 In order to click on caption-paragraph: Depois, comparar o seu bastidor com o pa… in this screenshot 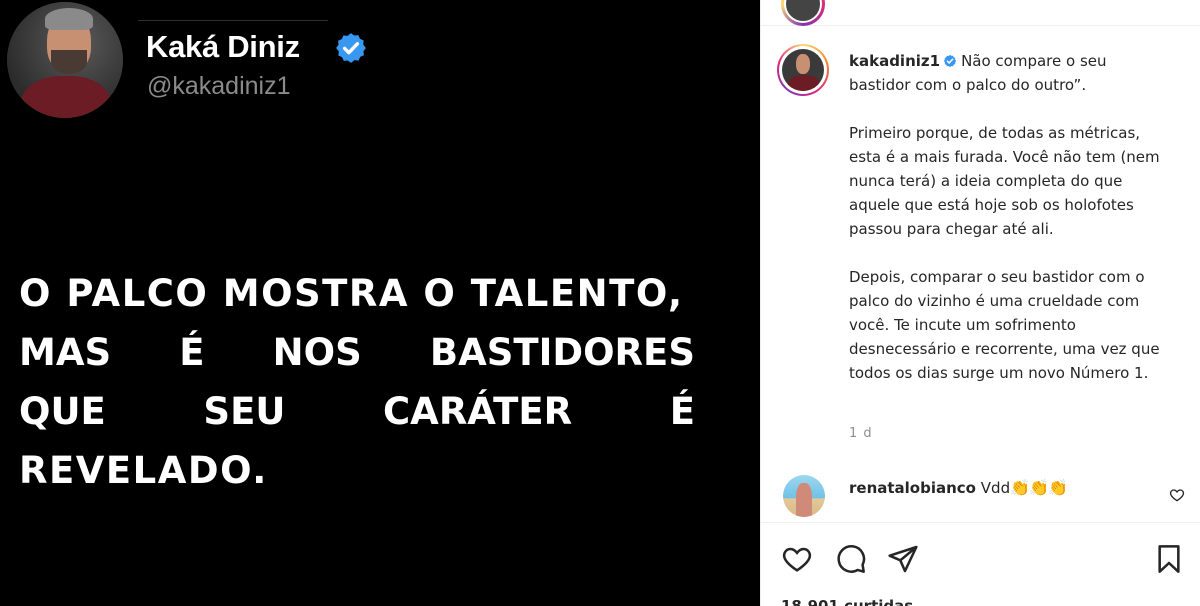, I will do `click(1004, 325)`.